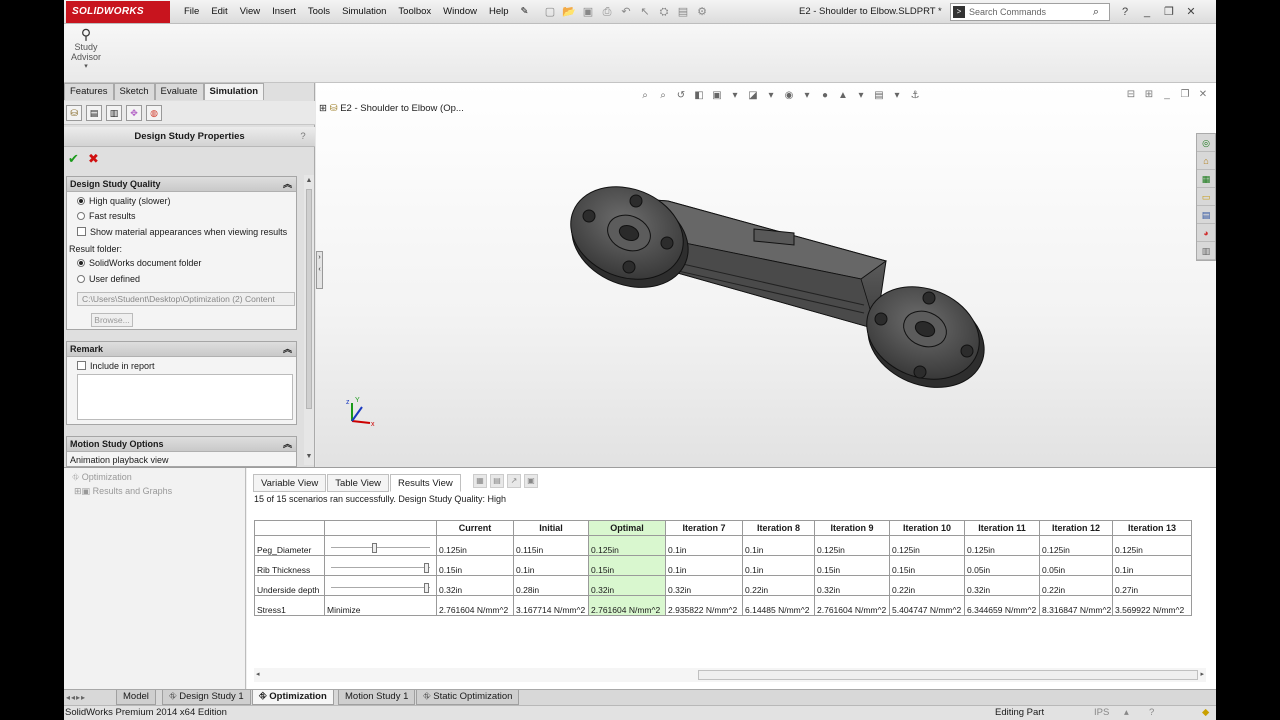  Describe the element at coordinates (1191, 12) in the screenshot. I see `close-icon: ✕` at that location.